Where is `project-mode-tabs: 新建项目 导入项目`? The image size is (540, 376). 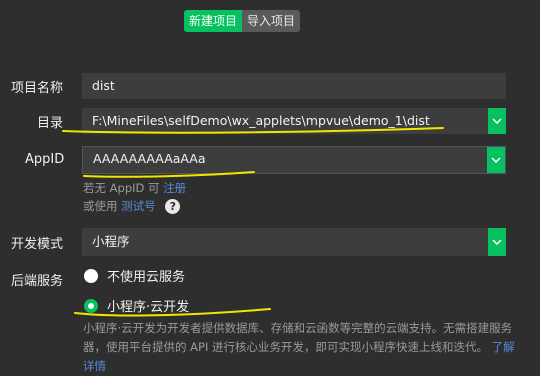 project-mode-tabs: 新建项目 导入项目 is located at coordinates (242, 21).